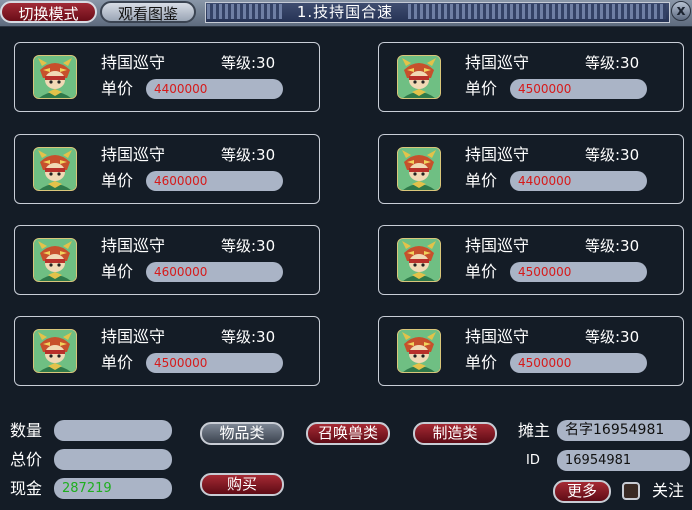  I want to click on cash-label: 现金, so click(26, 488).